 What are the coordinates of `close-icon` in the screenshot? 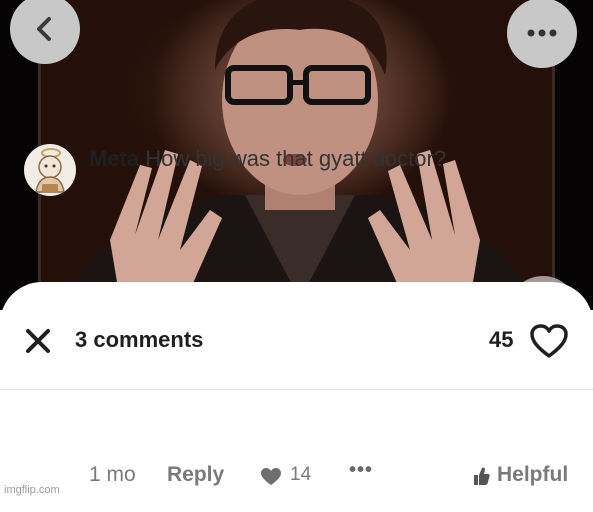 It's located at (38, 341).